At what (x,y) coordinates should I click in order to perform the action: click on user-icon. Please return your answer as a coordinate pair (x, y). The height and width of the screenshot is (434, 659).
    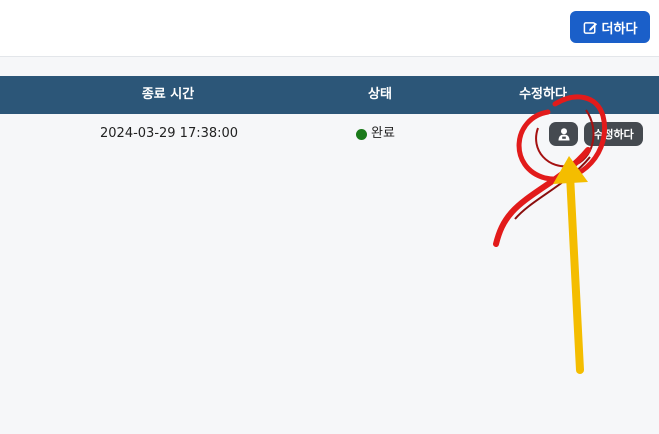
    Looking at the image, I should click on (563, 134).